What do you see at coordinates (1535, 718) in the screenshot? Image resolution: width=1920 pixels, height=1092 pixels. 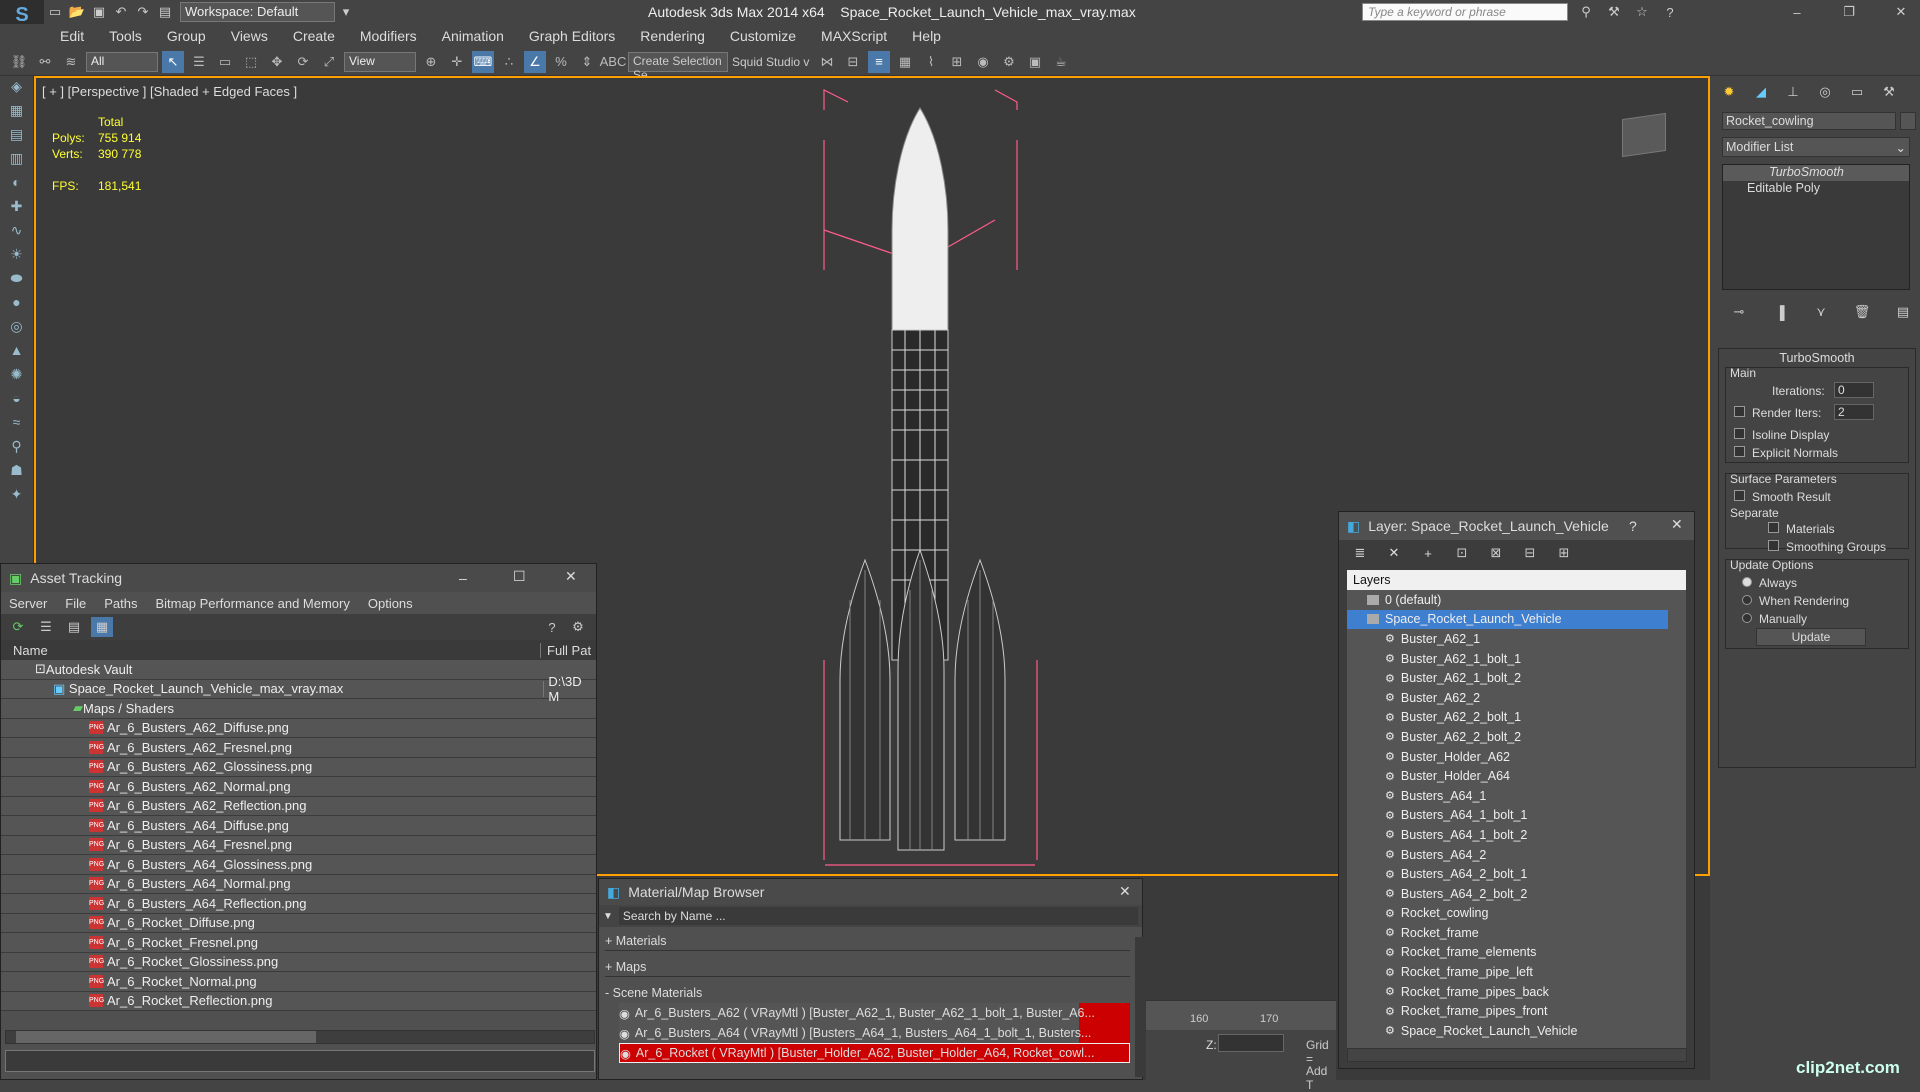 I see `layer-object-row: ⚙ Buster_A62_2_bolt_1` at bounding box center [1535, 718].